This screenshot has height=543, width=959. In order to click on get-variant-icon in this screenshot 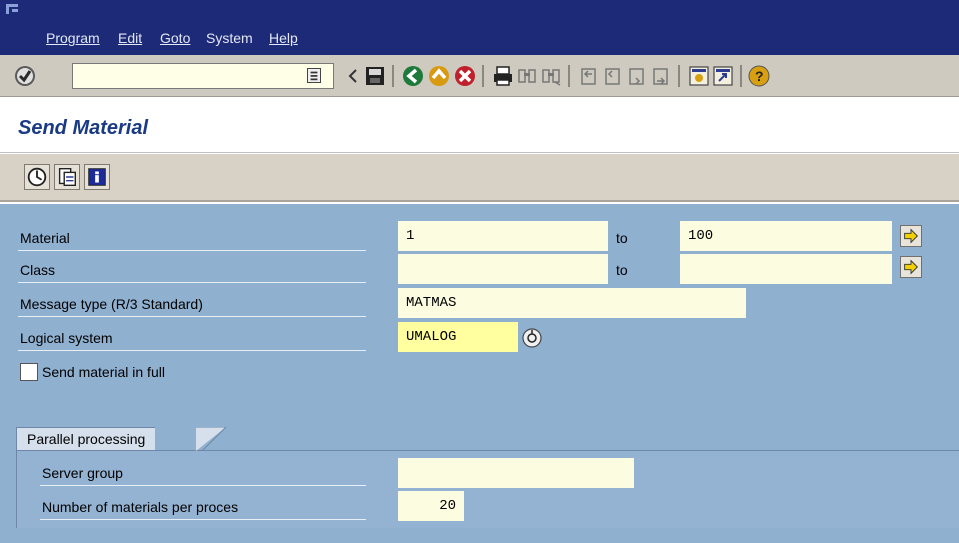, I will do `click(67, 177)`.